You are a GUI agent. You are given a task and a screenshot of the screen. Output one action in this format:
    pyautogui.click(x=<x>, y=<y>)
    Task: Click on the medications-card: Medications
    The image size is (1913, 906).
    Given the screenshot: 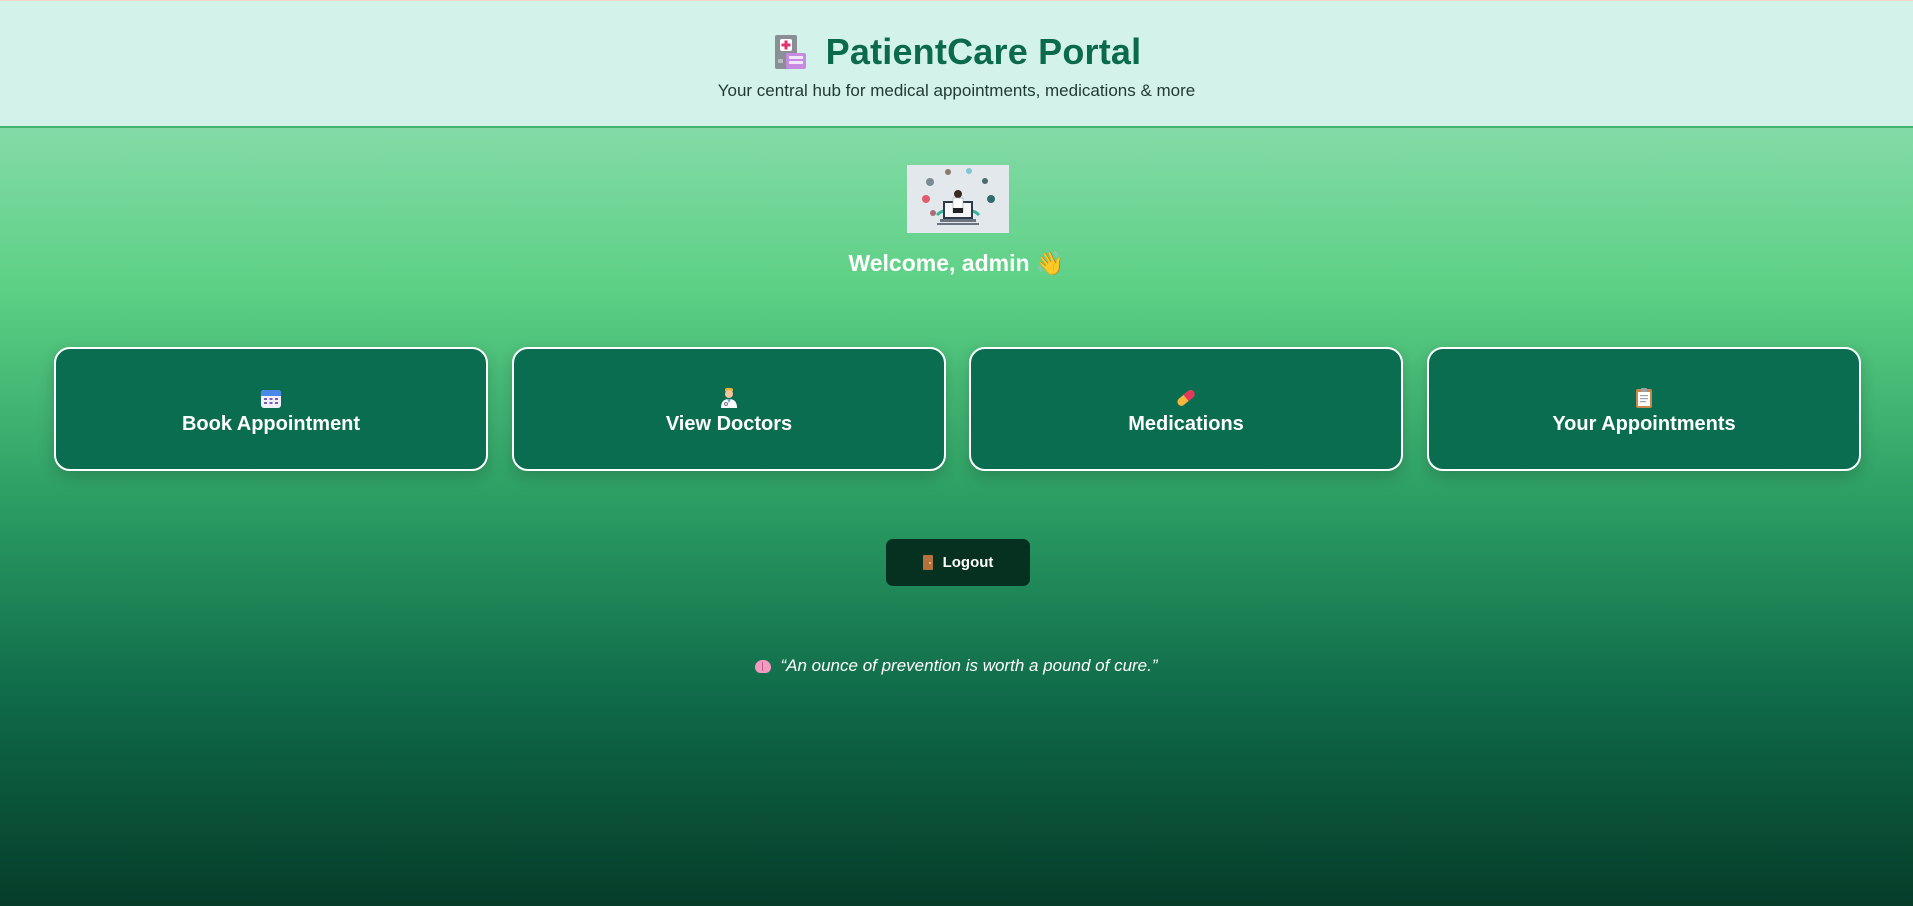 What is the action you would take?
    pyautogui.click(x=1186, y=409)
    